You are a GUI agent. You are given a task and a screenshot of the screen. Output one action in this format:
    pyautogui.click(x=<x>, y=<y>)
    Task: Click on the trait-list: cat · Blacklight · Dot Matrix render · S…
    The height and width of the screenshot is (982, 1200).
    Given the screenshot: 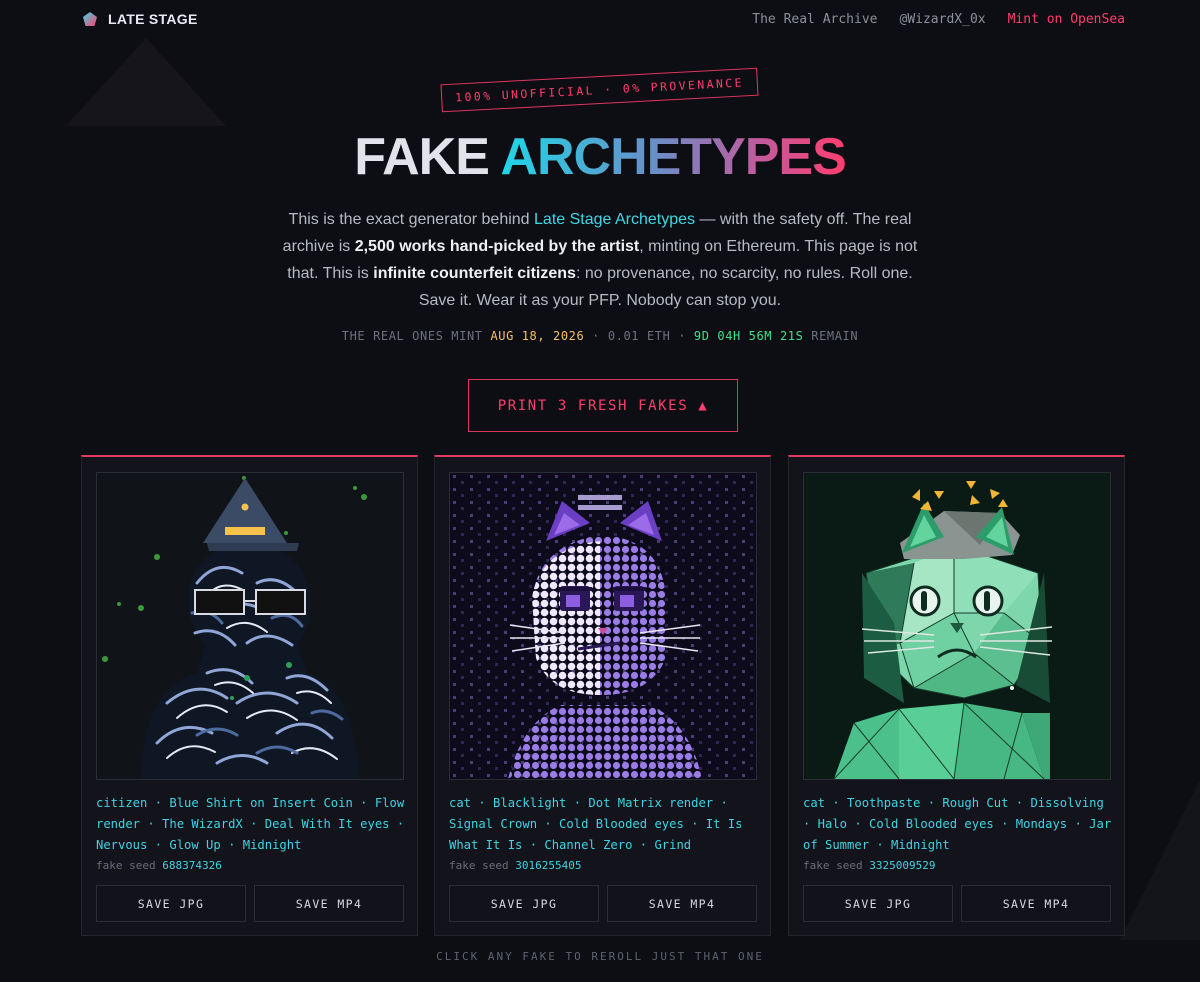 What is the action you would take?
    pyautogui.click(x=596, y=824)
    